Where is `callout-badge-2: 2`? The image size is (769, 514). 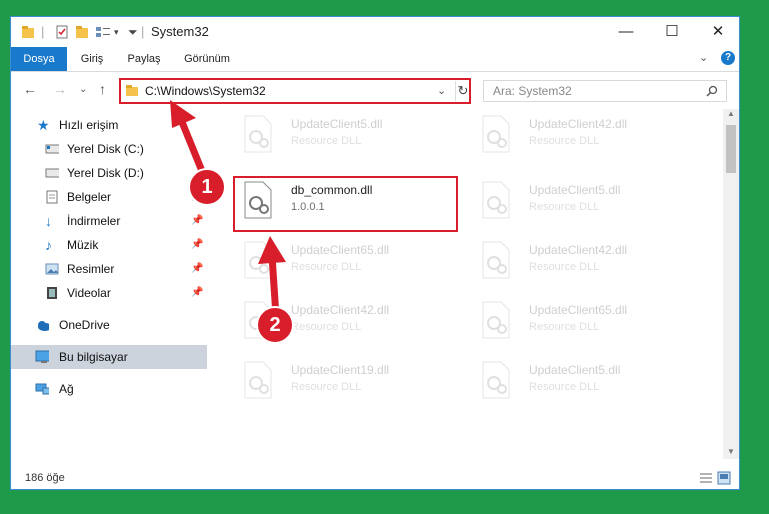
callout-badge-2: 2 is located at coordinates (275, 325).